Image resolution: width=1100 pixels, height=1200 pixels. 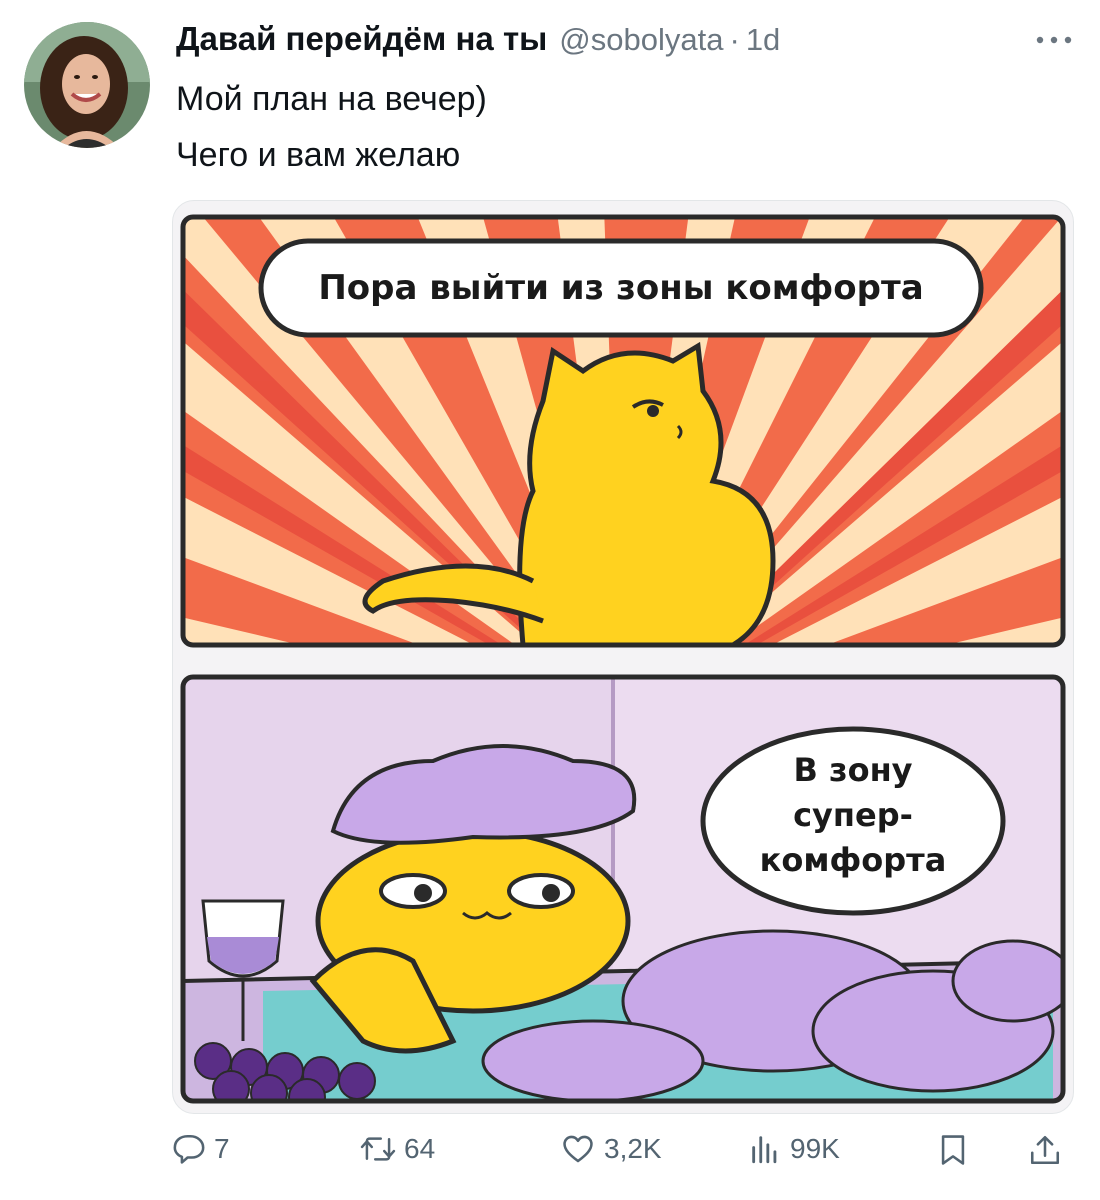 What do you see at coordinates (189, 1149) in the screenshot?
I see `reply-icon` at bounding box center [189, 1149].